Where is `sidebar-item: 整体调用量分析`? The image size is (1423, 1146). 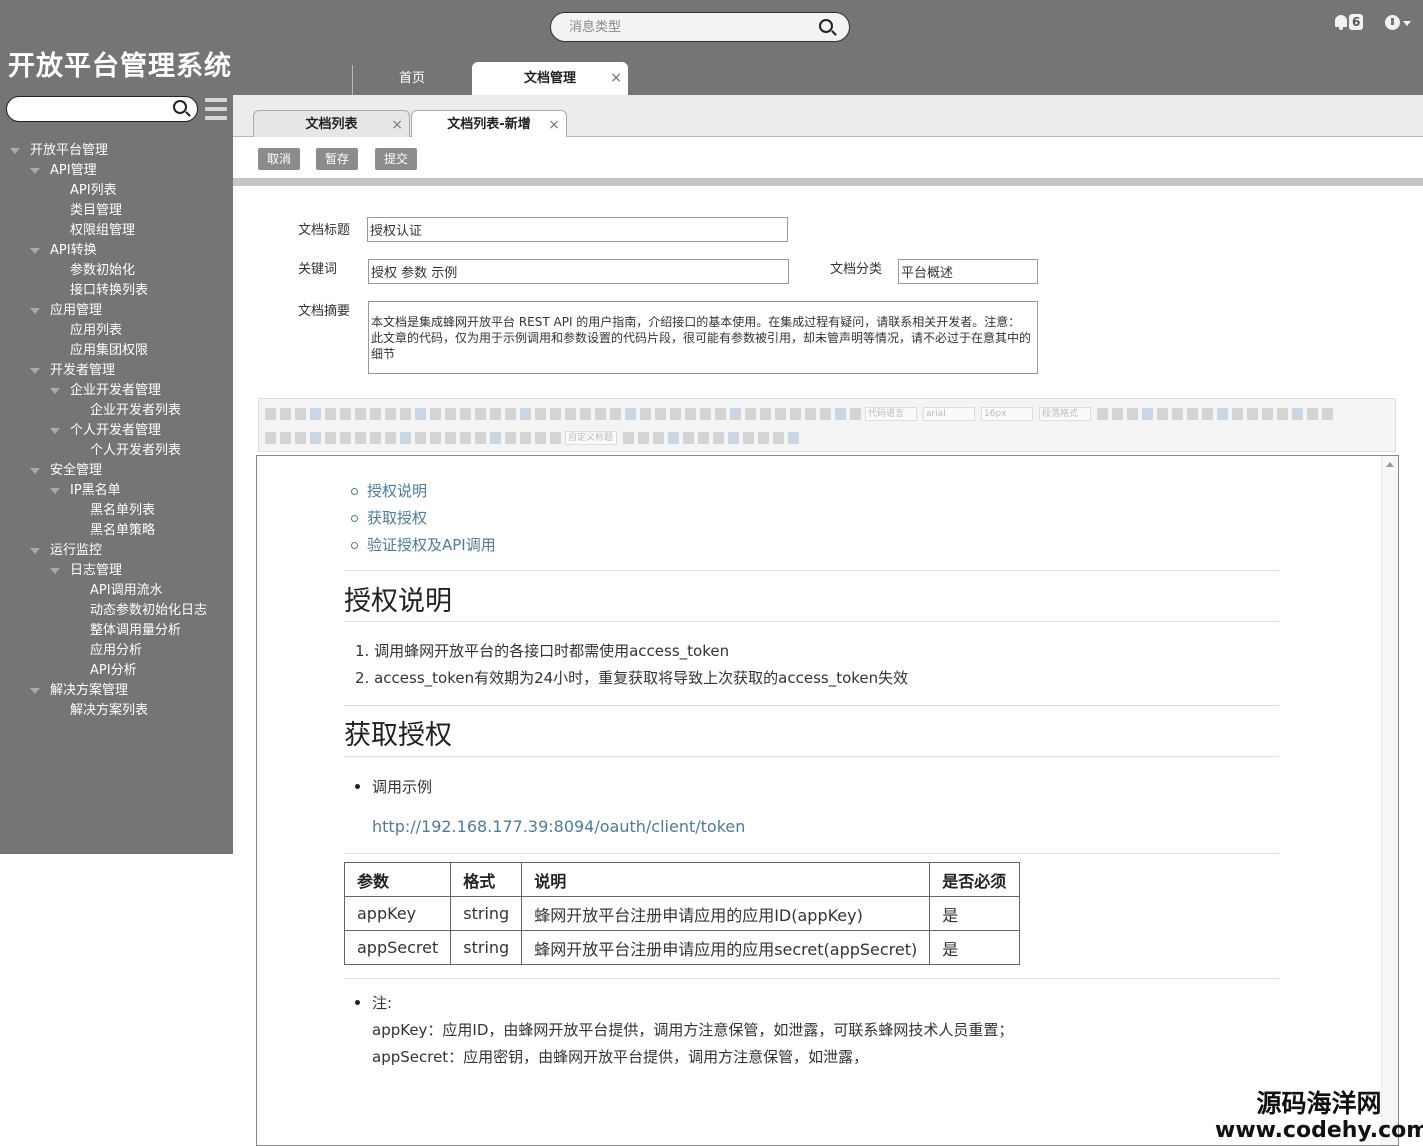
sidebar-item: 整体调用量分析 is located at coordinates (135, 632).